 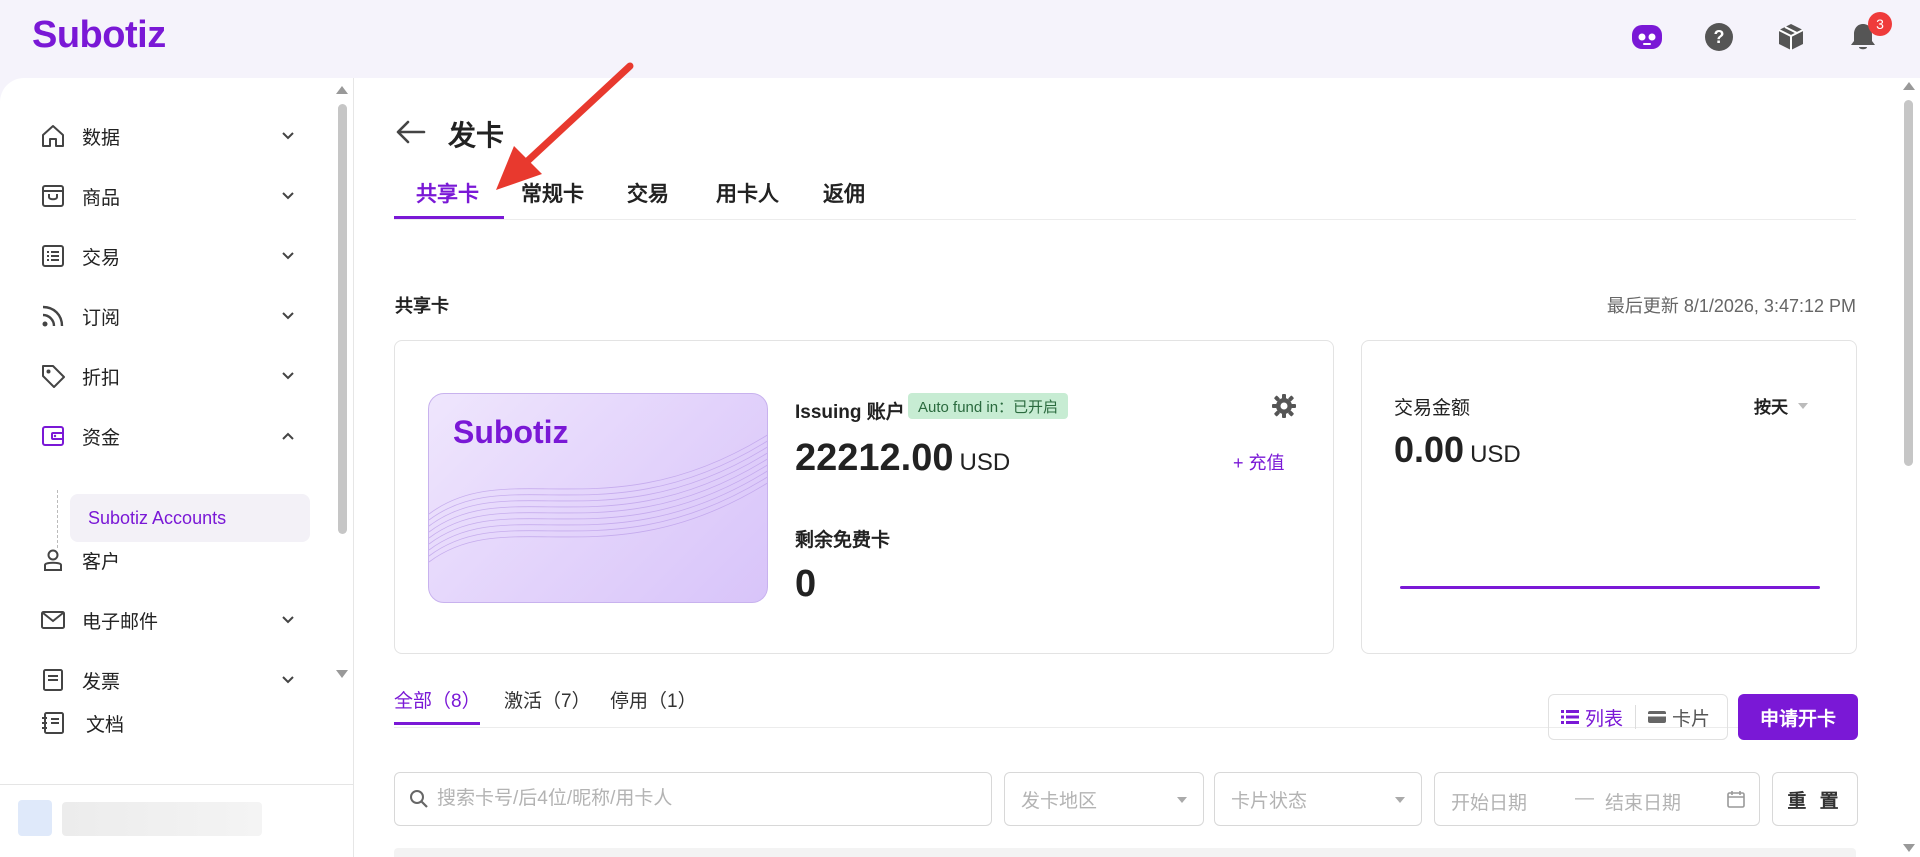 What do you see at coordinates (1791, 37) in the screenshot?
I see `package-icon` at bounding box center [1791, 37].